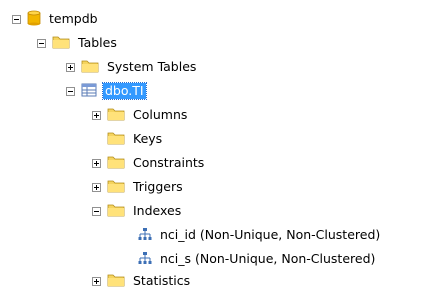 This screenshot has width=427, height=292. Describe the element at coordinates (270, 234) in the screenshot. I see `tree-node-label: nci_id (Non-Unique, Non-Clustered)` at that location.